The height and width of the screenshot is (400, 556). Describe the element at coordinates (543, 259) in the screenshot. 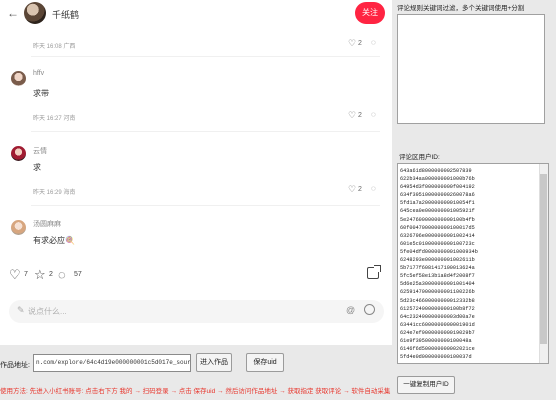

I see `uid-scrollbar-thumb` at that location.